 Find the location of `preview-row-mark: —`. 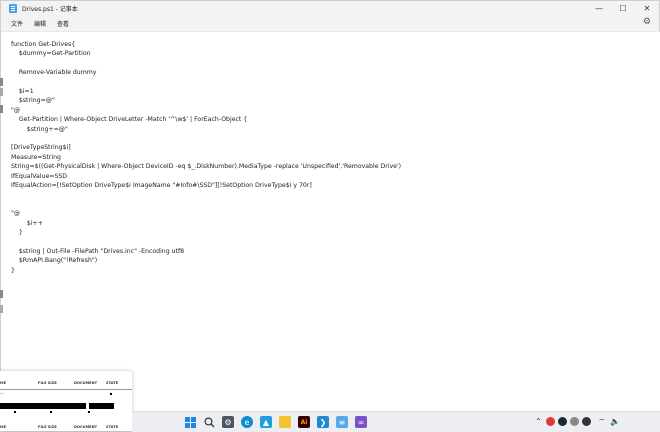

preview-row-mark: — is located at coordinates (2, 393).